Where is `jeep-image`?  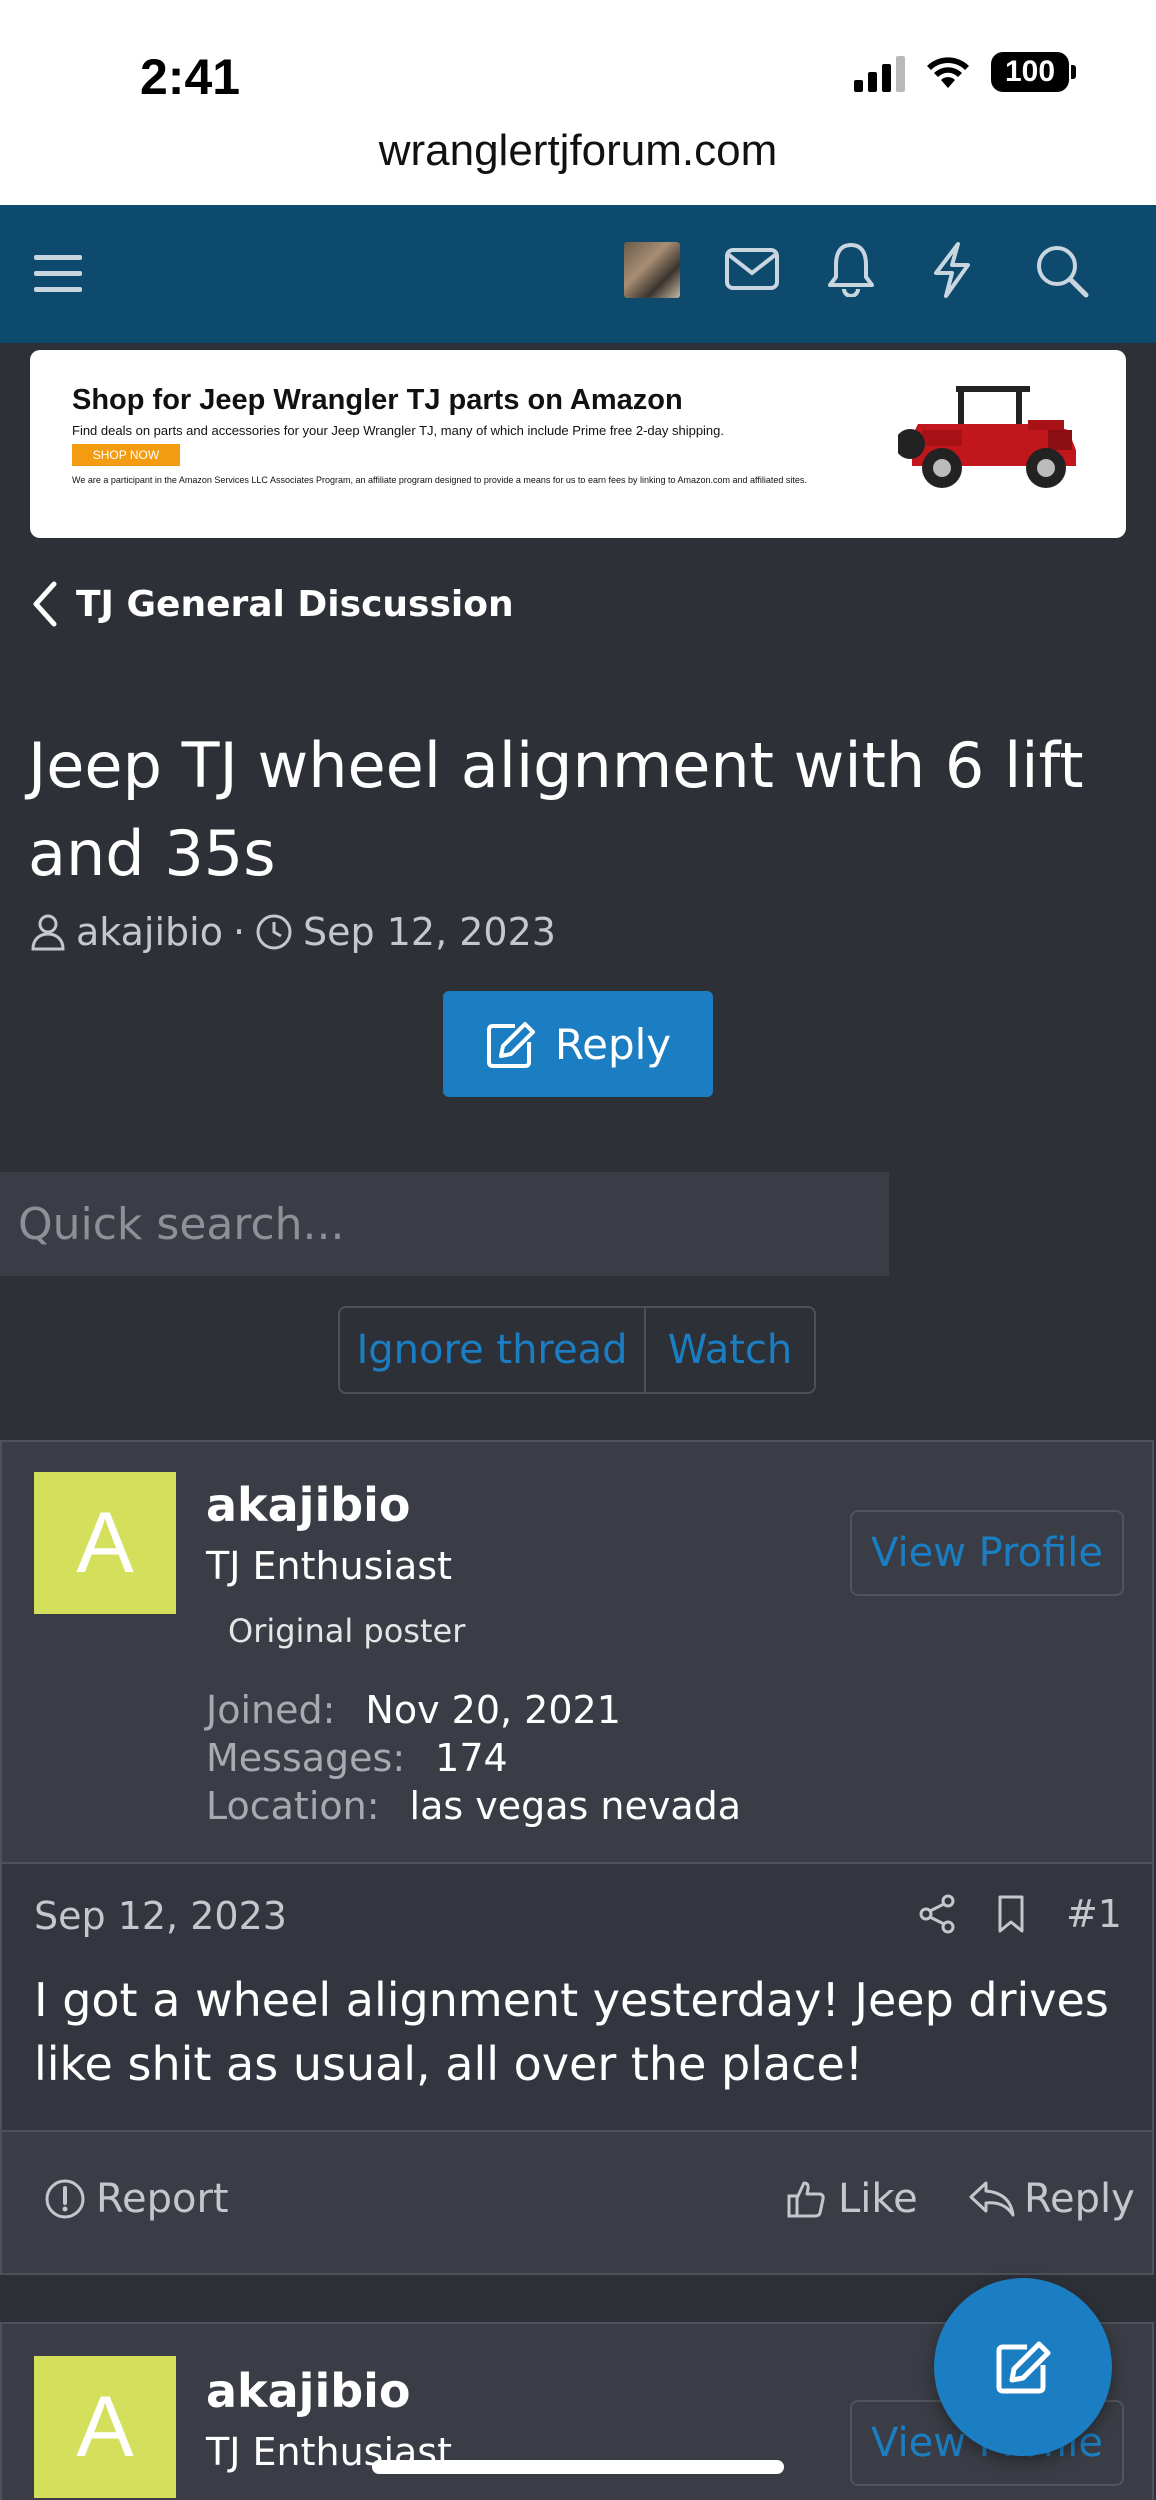
jeep-image is located at coordinates (987, 437).